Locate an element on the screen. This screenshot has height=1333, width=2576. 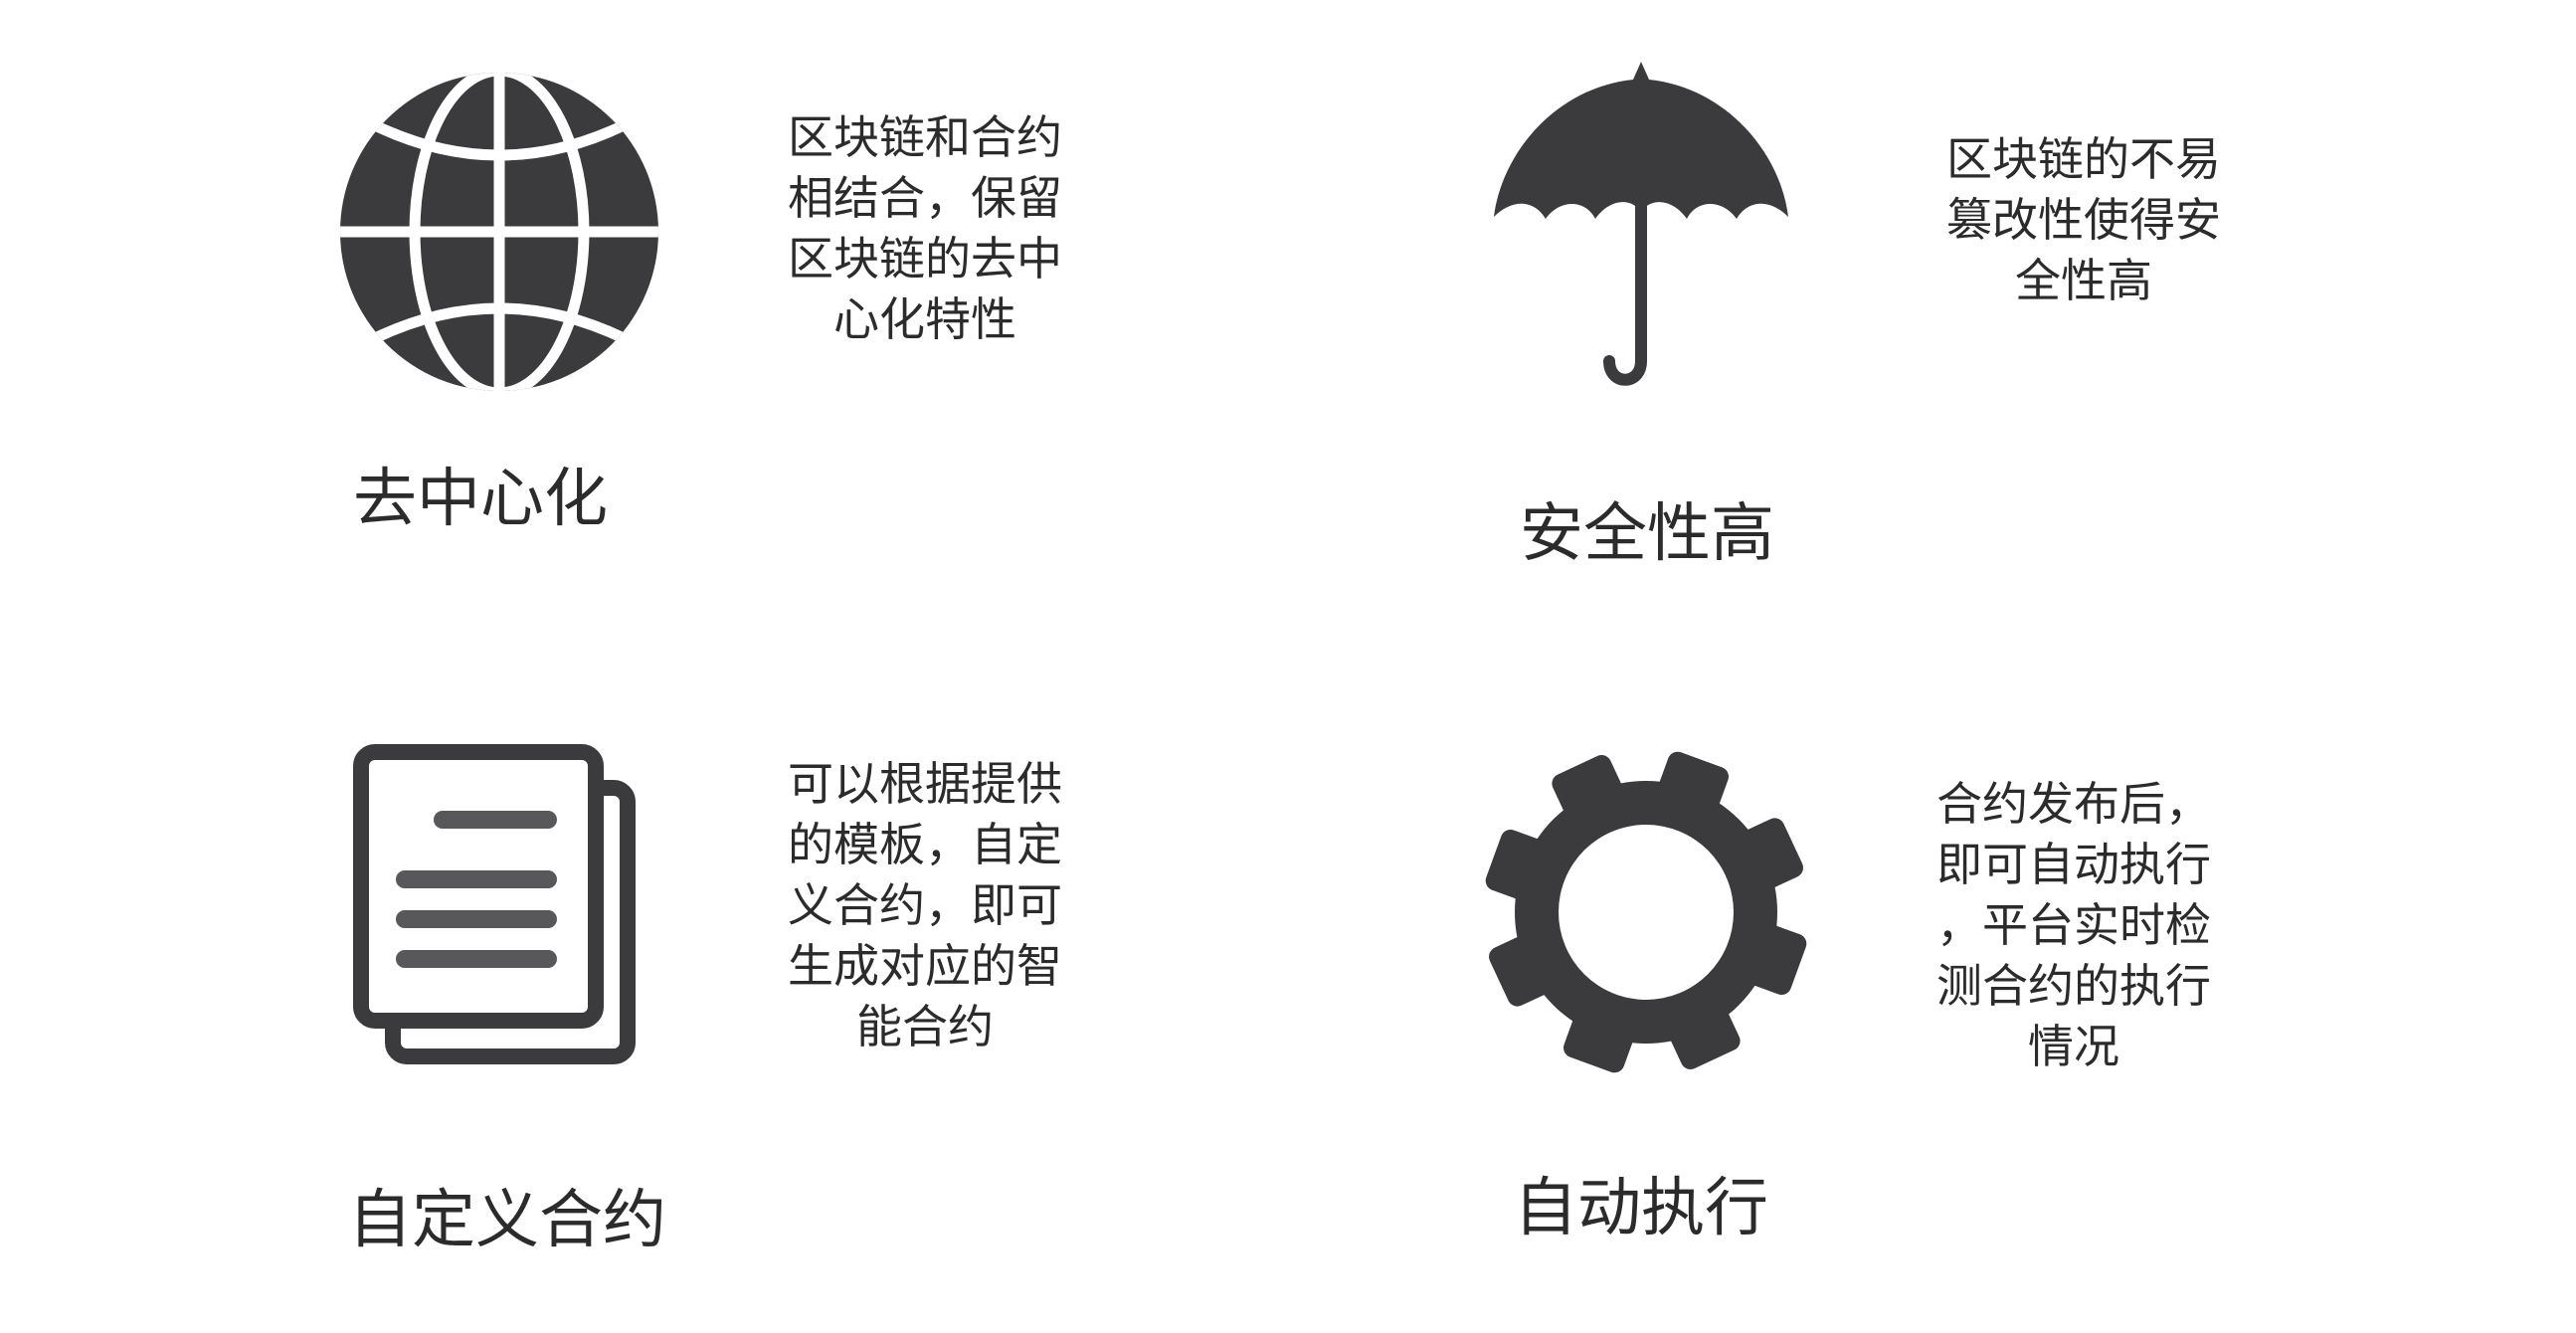
description-line: 心化特性 is located at coordinates (924, 319).